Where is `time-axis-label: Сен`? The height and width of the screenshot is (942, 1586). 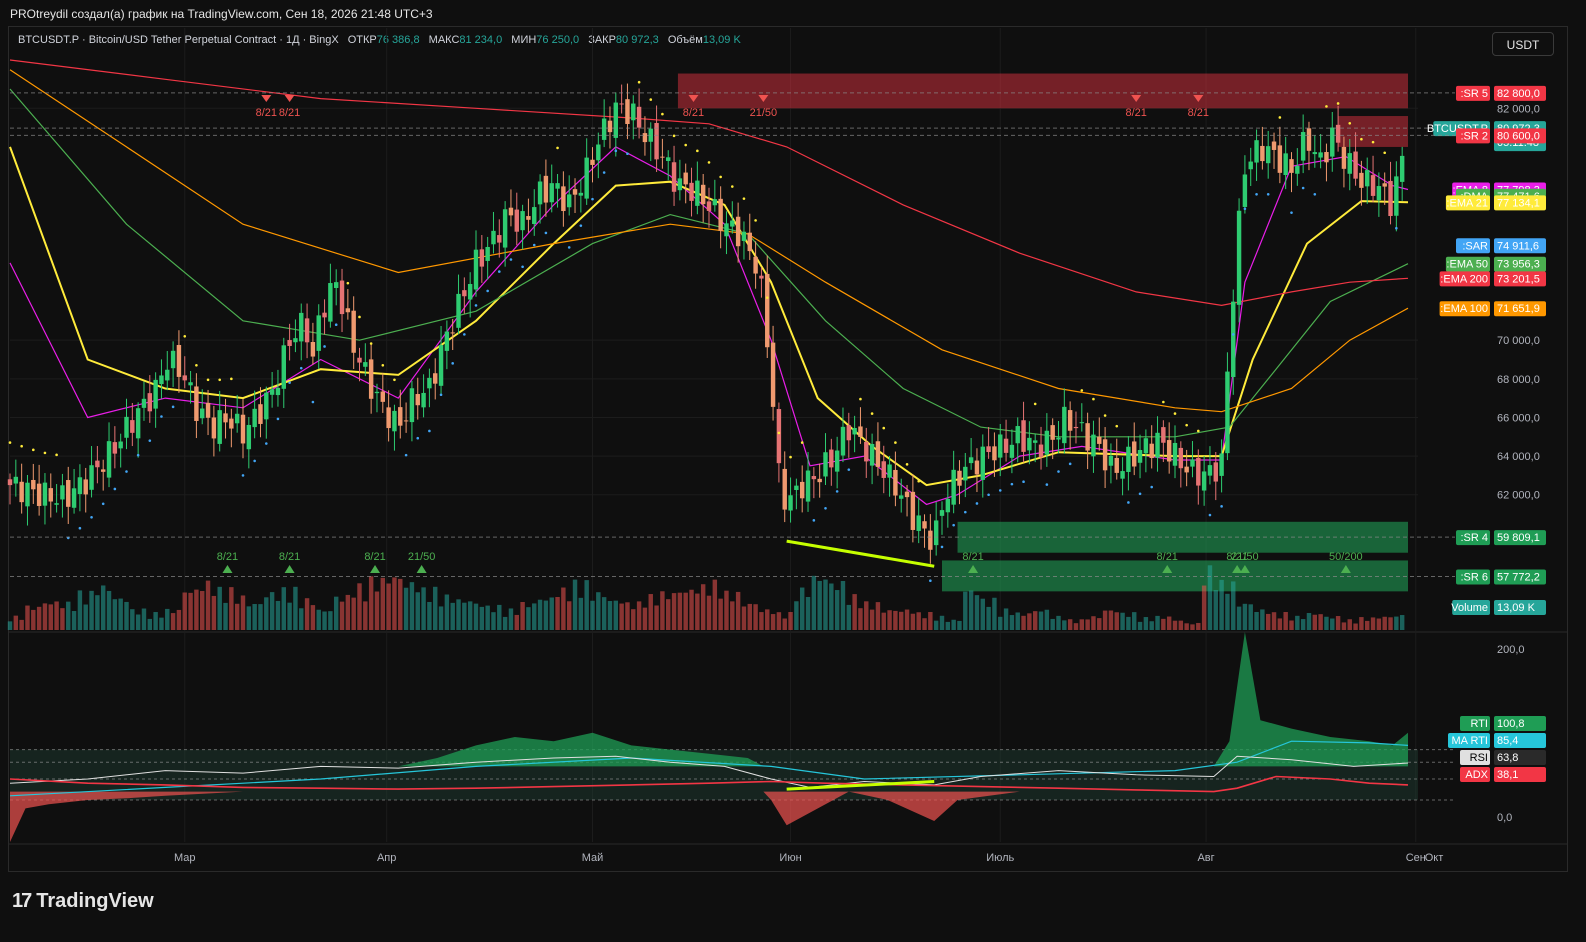 time-axis-label: Сен is located at coordinates (1416, 858).